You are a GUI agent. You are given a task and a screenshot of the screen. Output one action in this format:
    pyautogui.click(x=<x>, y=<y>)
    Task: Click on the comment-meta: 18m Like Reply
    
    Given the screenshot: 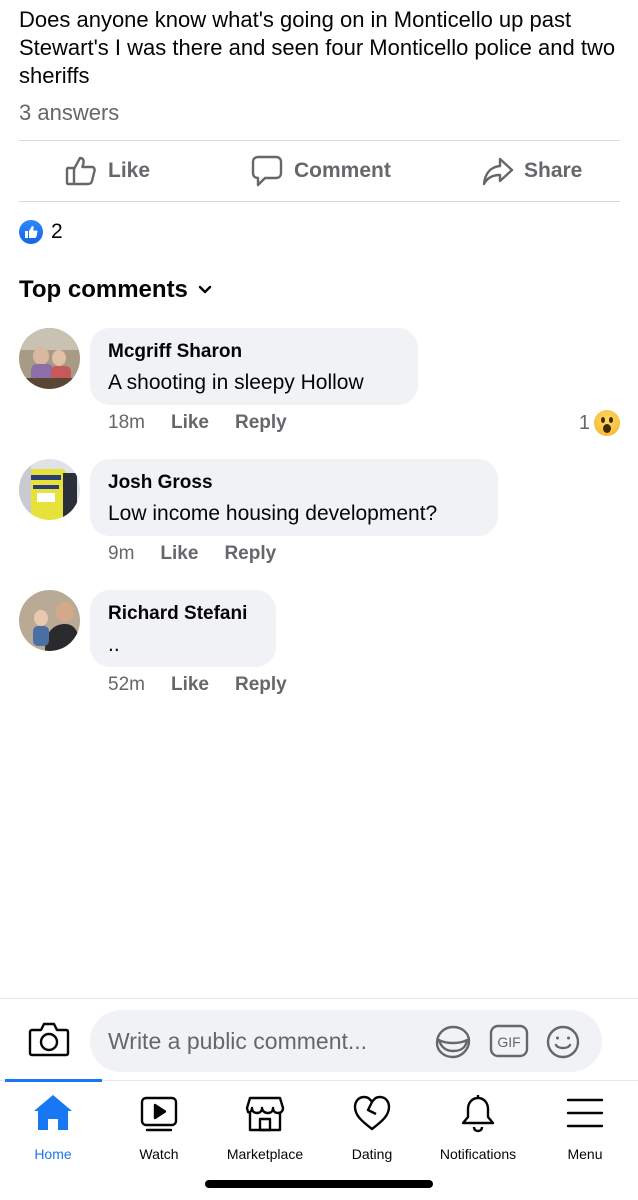 What is the action you would take?
    pyautogui.click(x=197, y=423)
    